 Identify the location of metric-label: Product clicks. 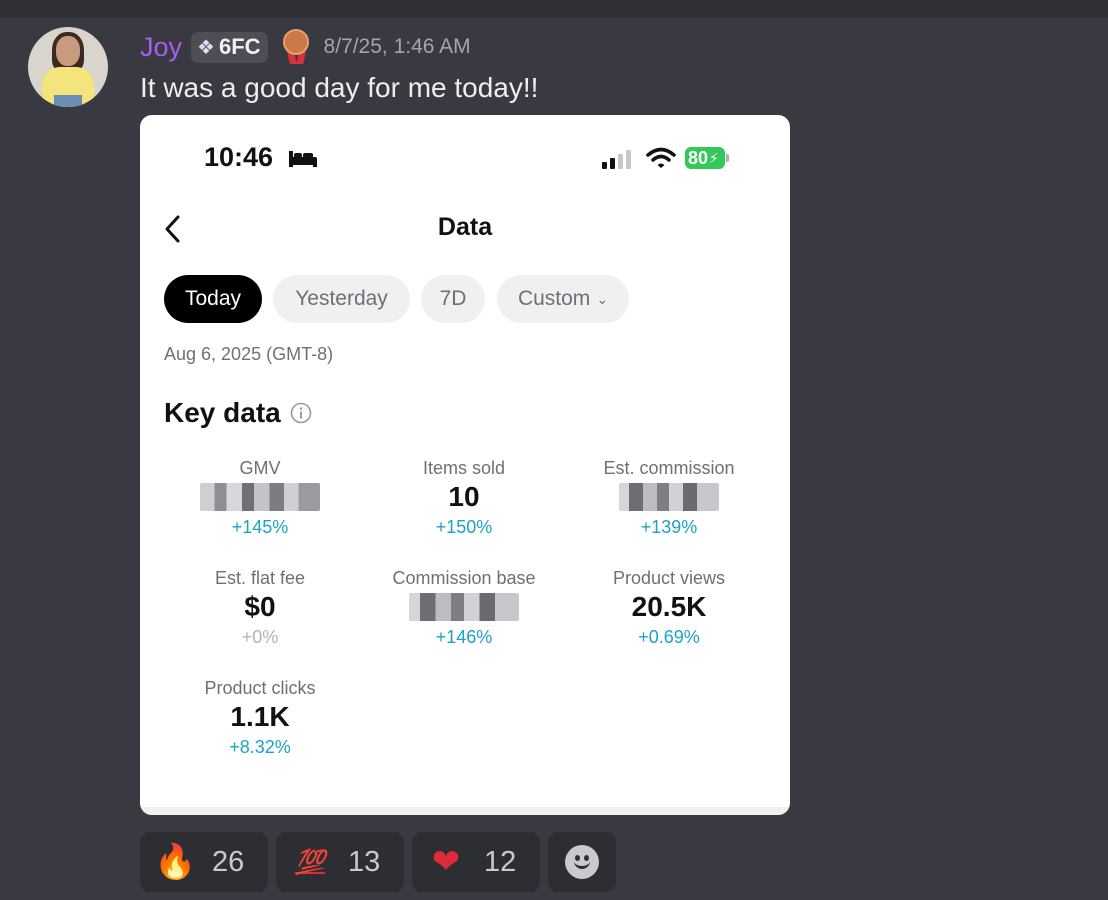
(260, 688).